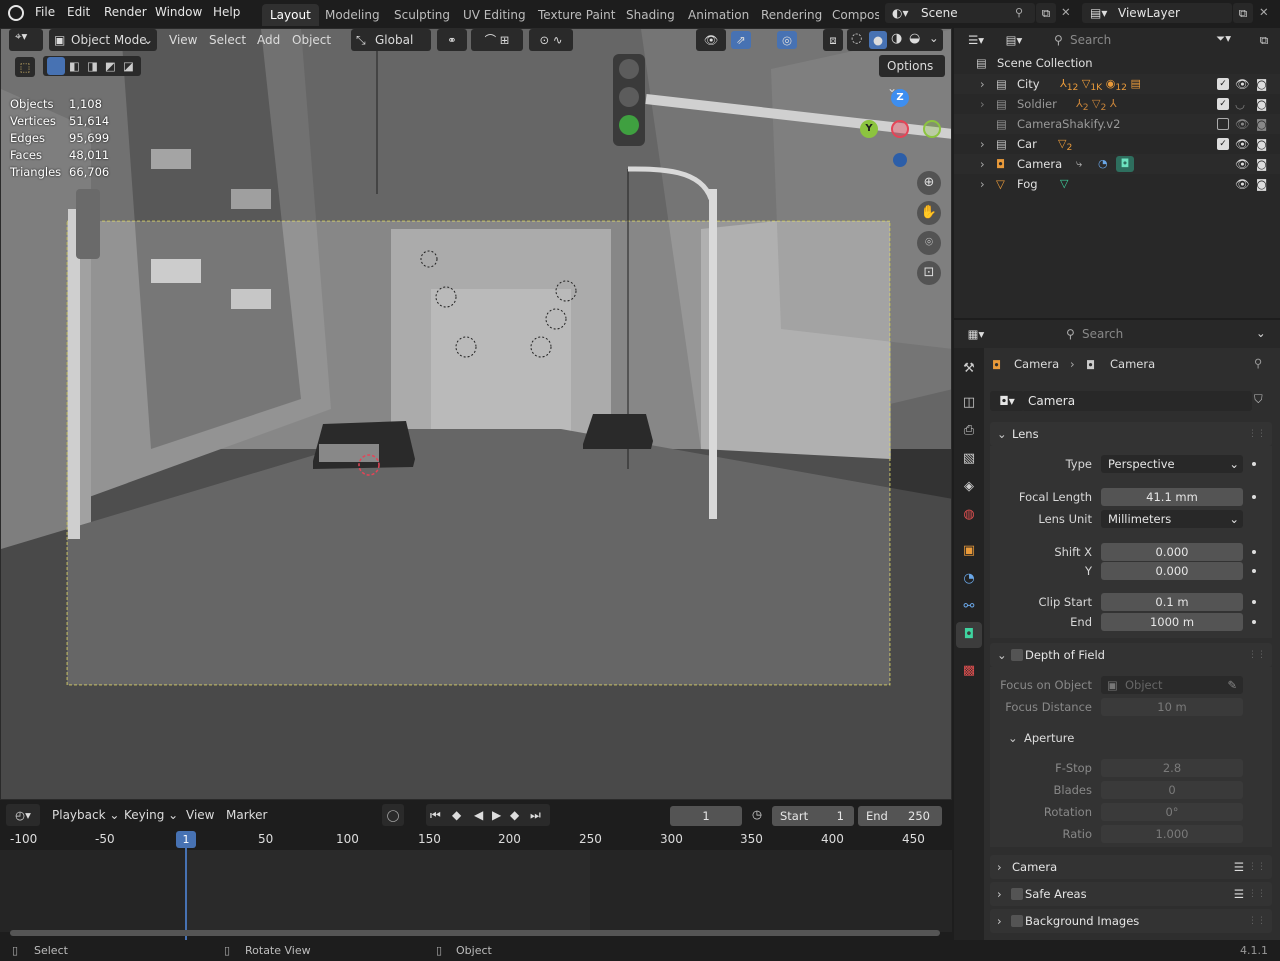  I want to click on safe-areas-panel-header: › Safe Areas ☰ ⋮⋮, so click(1131, 894).